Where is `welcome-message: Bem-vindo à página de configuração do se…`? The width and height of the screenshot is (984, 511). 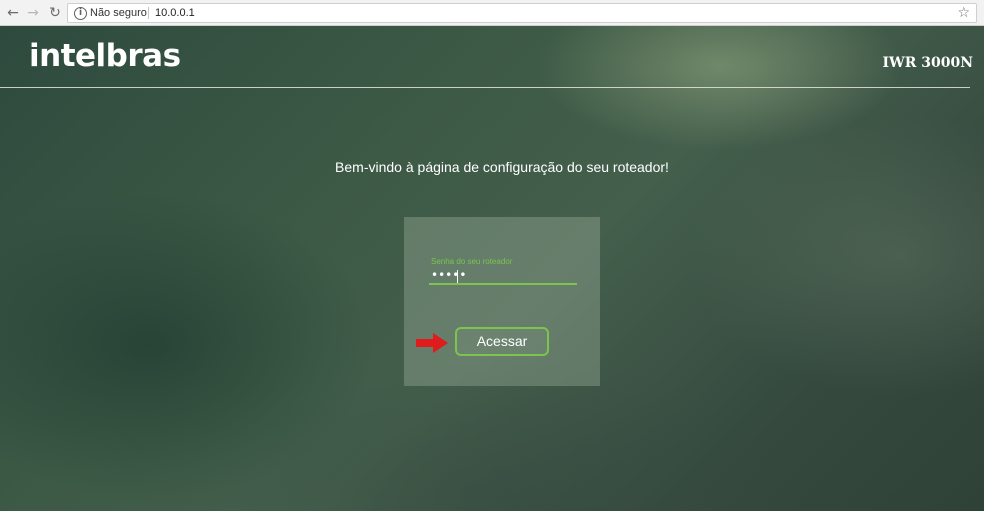
welcome-message: Bem-vindo à página de configuração do se… is located at coordinates (502, 167).